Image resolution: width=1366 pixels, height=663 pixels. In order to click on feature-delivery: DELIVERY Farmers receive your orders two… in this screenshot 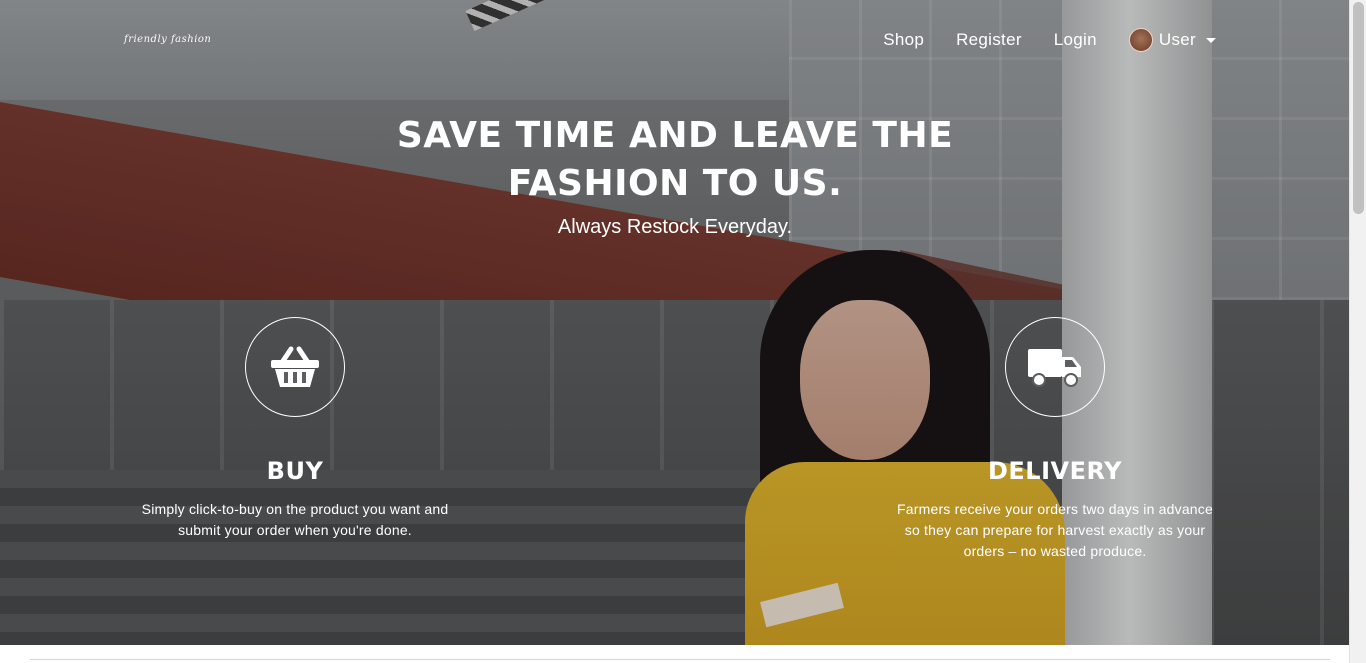, I will do `click(1055, 439)`.